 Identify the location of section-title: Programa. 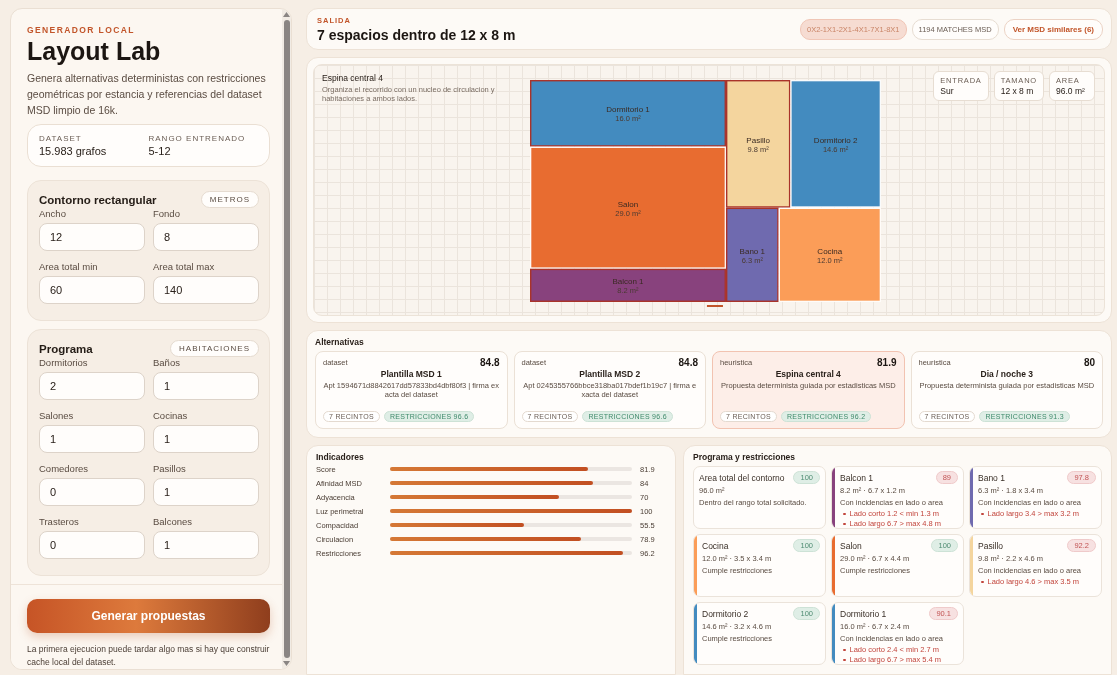
(66, 348).